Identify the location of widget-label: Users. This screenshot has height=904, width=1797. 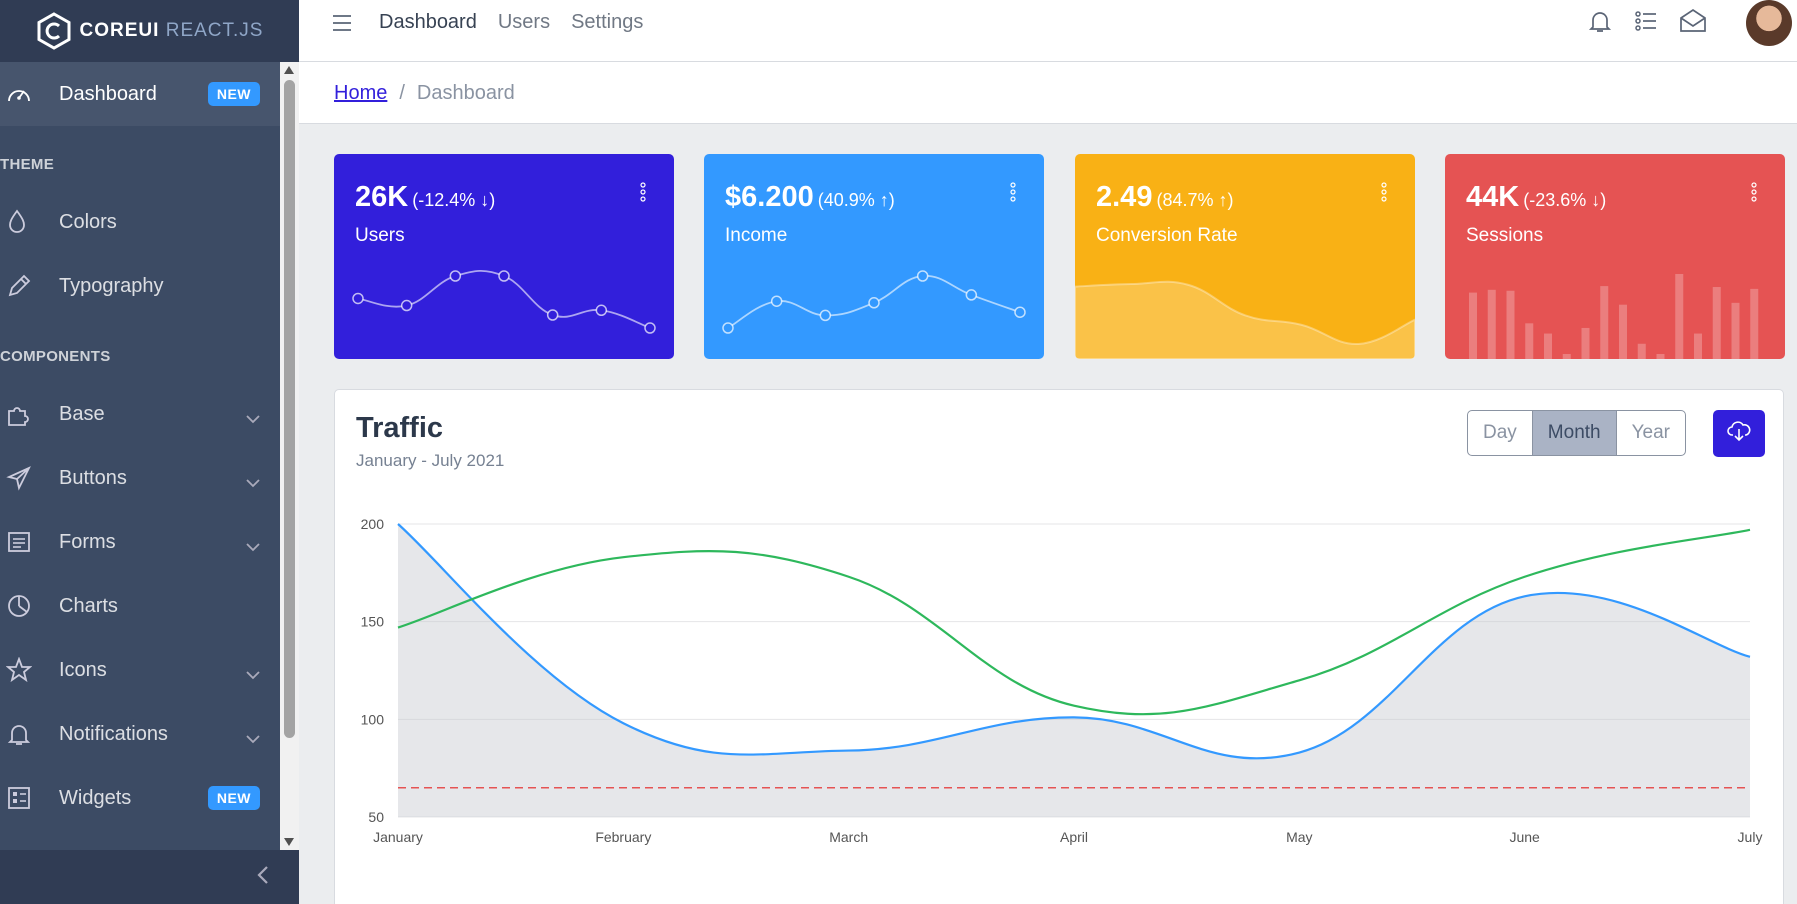
(380, 235).